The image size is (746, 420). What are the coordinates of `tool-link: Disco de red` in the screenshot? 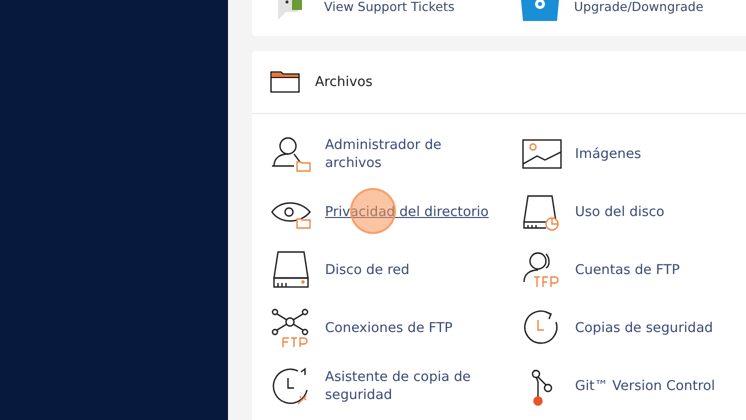 It's located at (413, 270).